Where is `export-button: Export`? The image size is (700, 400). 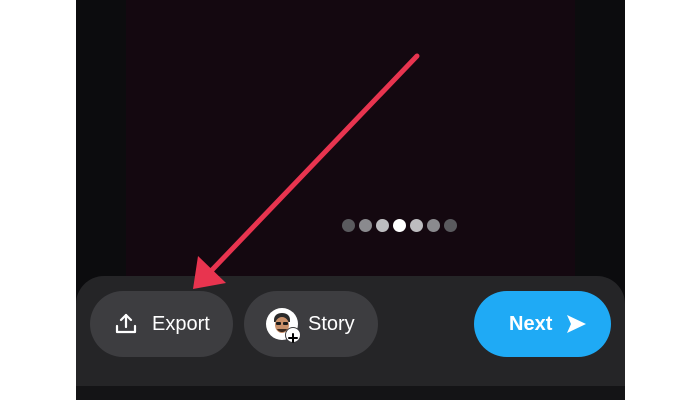 export-button: Export is located at coordinates (161, 324).